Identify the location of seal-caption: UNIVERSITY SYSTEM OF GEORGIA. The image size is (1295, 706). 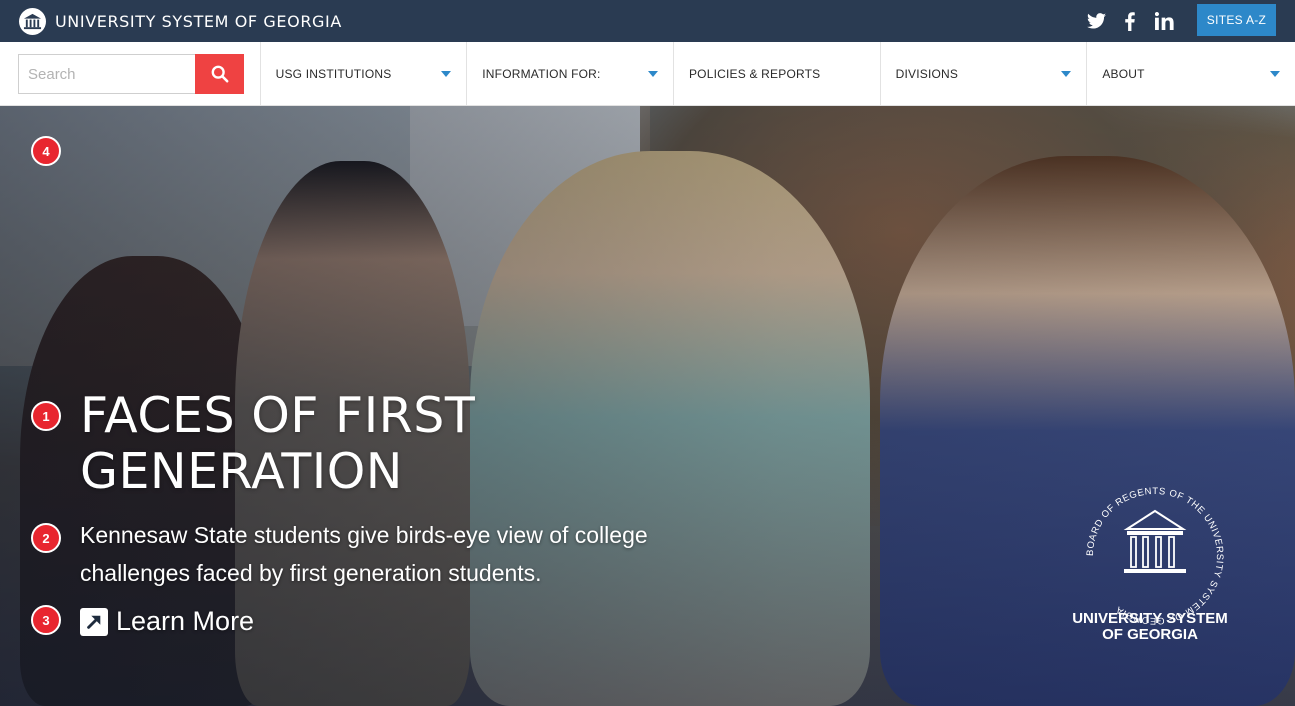
(1150, 627).